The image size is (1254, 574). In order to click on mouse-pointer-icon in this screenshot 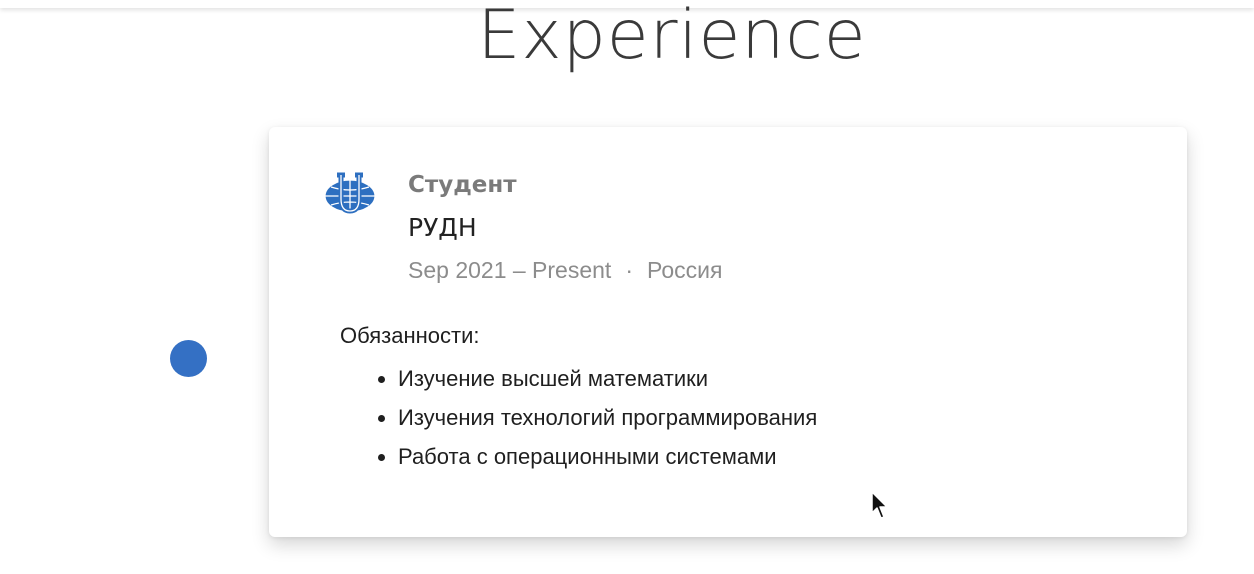, I will do `click(880, 506)`.